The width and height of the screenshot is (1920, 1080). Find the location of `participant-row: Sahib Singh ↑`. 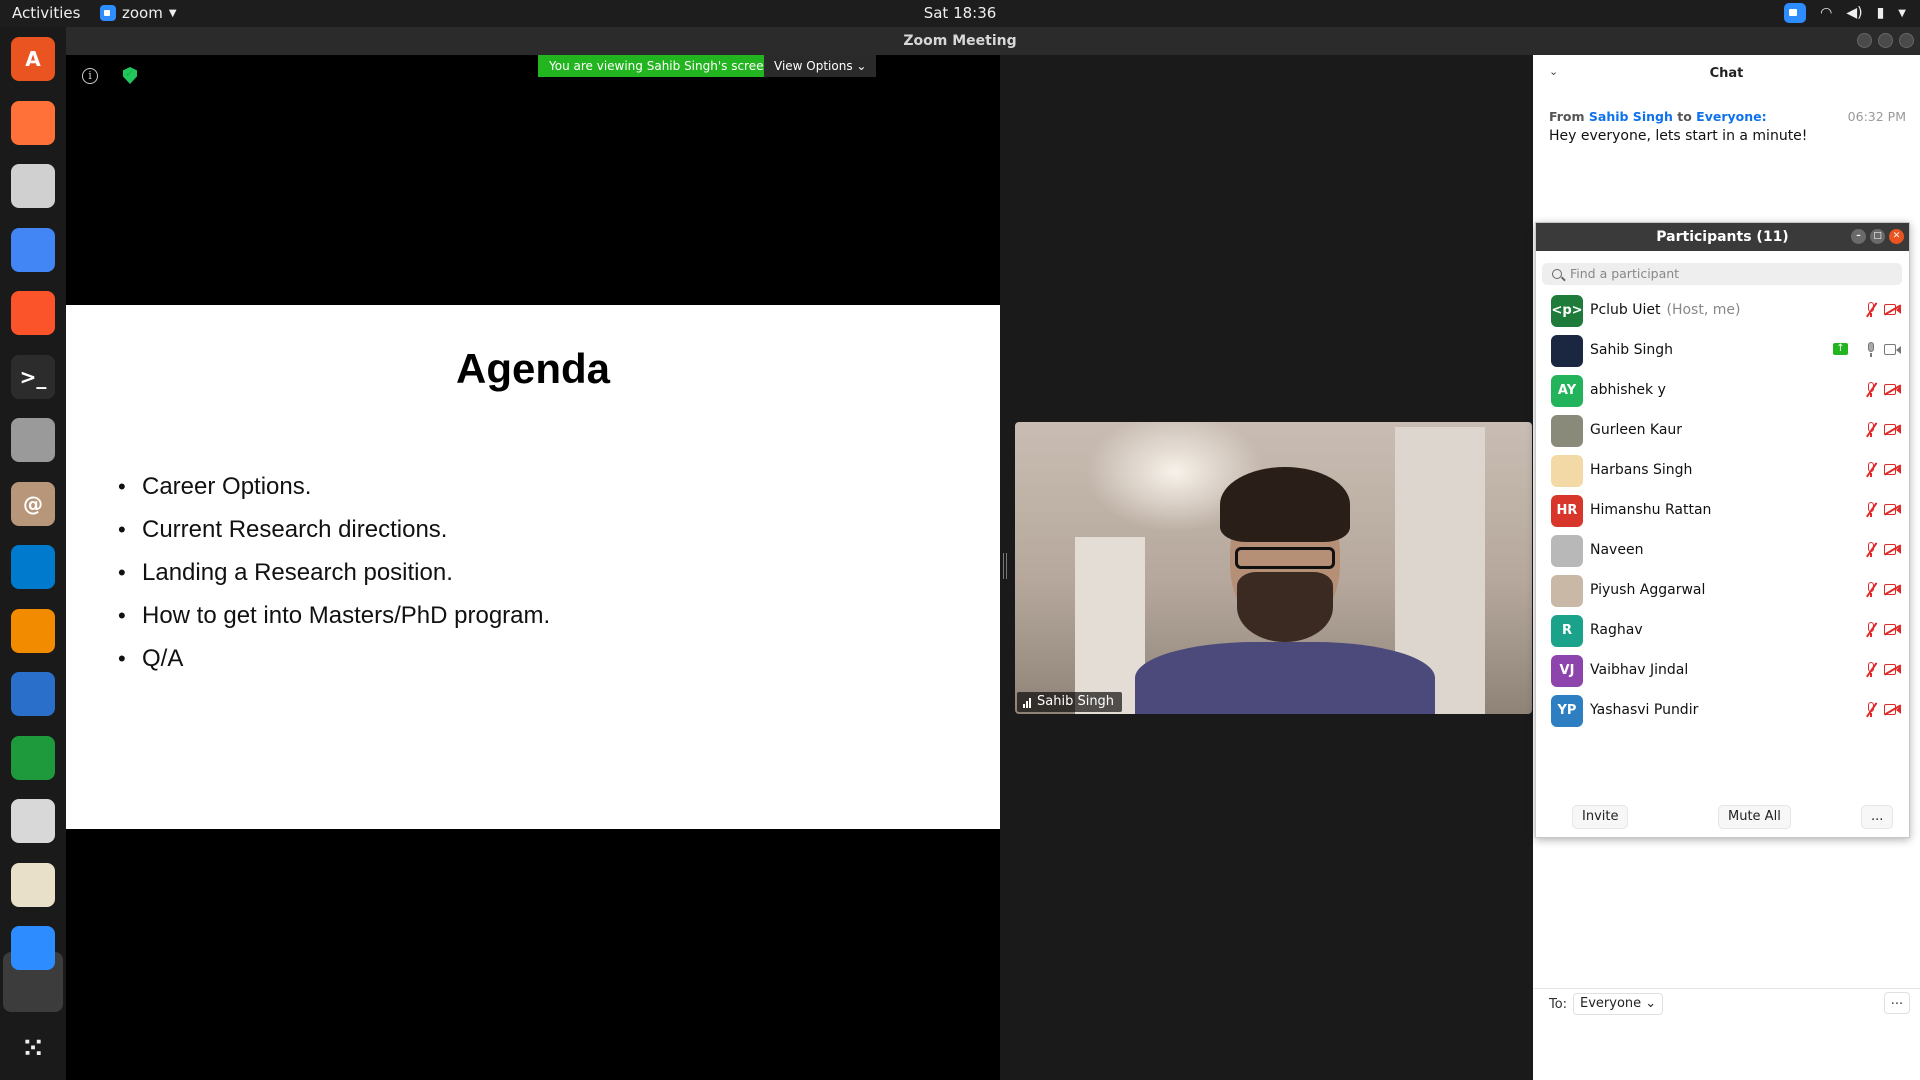

participant-row: Sahib Singh ↑ is located at coordinates (1722, 350).